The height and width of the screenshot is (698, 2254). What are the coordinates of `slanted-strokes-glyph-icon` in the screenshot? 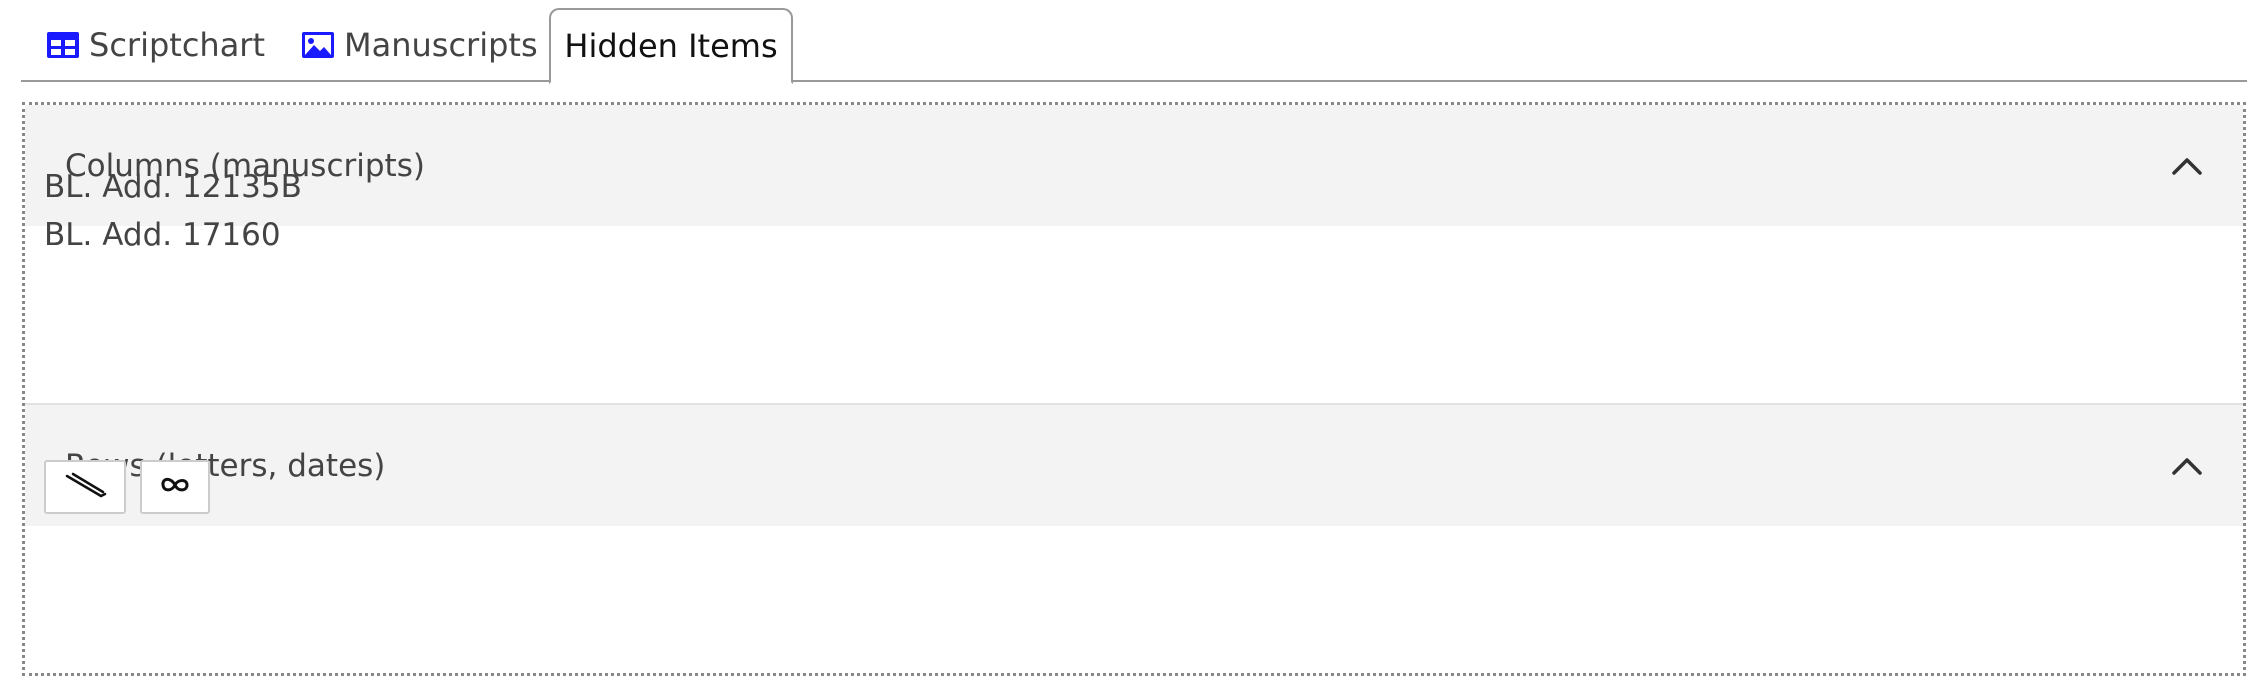 It's located at (85, 487).